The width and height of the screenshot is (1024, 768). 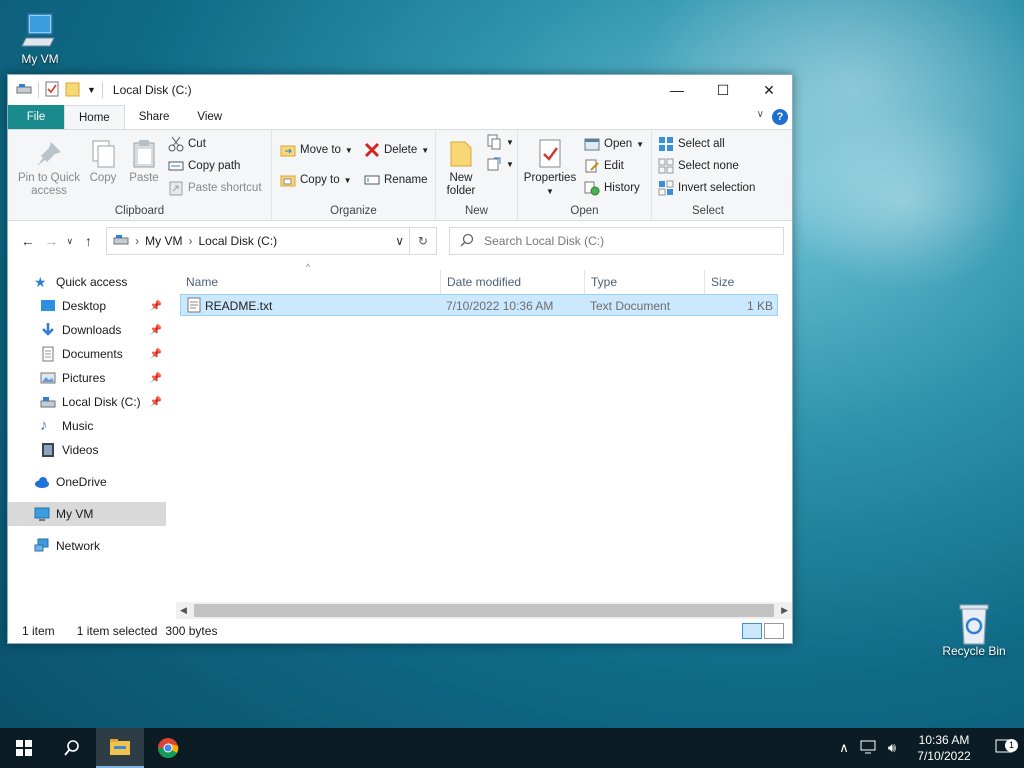 What do you see at coordinates (204, 166) in the screenshot?
I see `copy-path-button: Copy path` at bounding box center [204, 166].